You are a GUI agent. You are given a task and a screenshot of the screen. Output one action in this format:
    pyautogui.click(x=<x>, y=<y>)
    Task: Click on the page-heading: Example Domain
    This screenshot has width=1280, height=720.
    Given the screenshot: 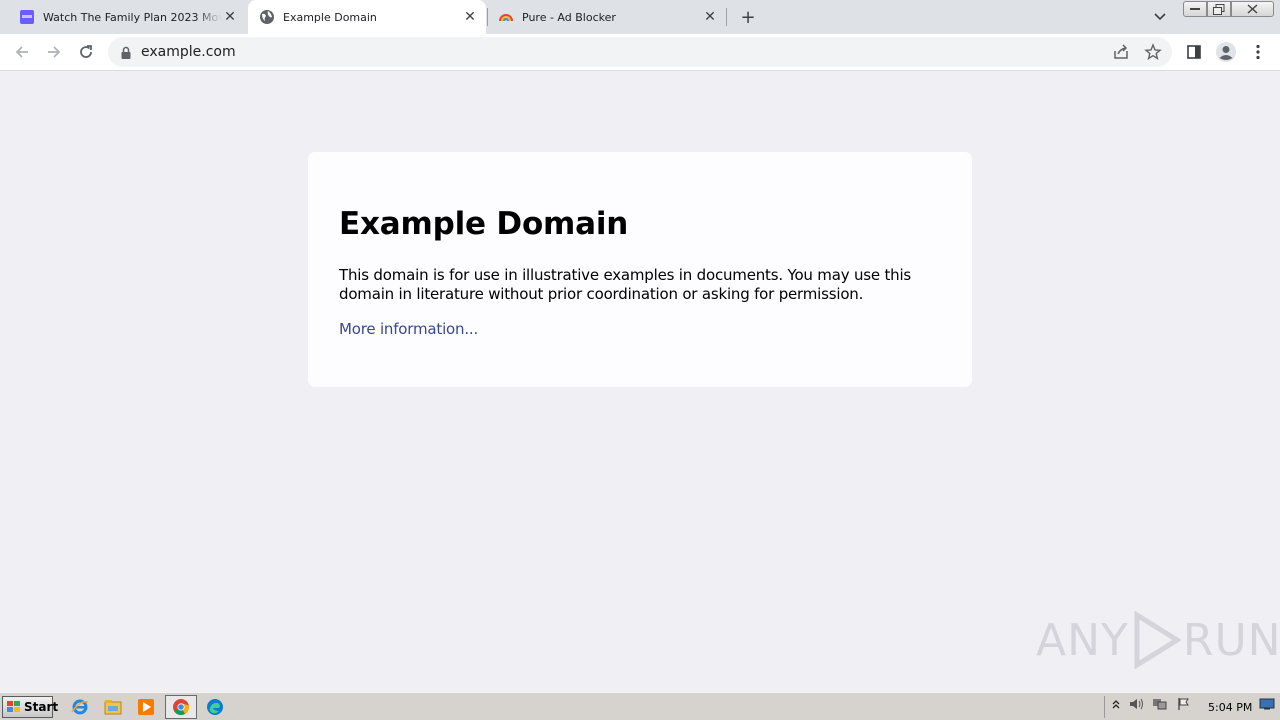 What is the action you would take?
    pyautogui.click(x=484, y=224)
    